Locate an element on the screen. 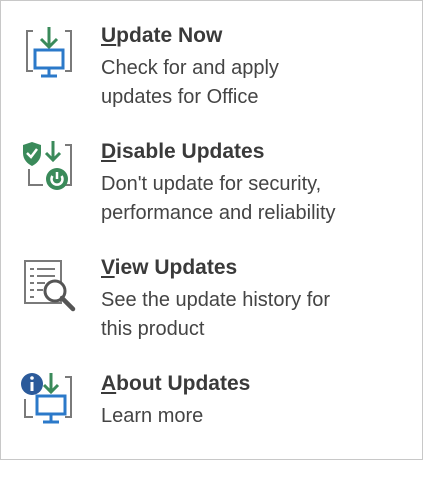  update-now-icon is located at coordinates (54, 60).